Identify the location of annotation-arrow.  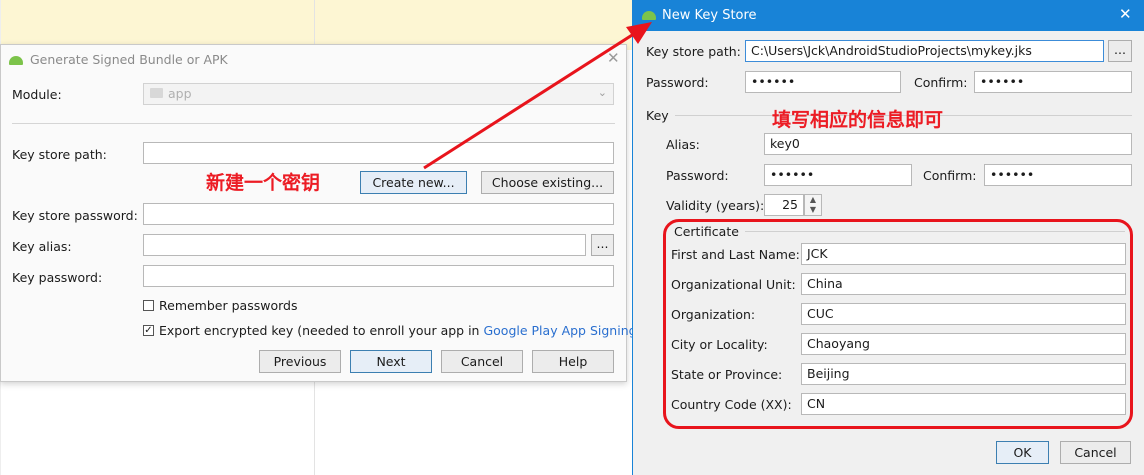
(537, 96).